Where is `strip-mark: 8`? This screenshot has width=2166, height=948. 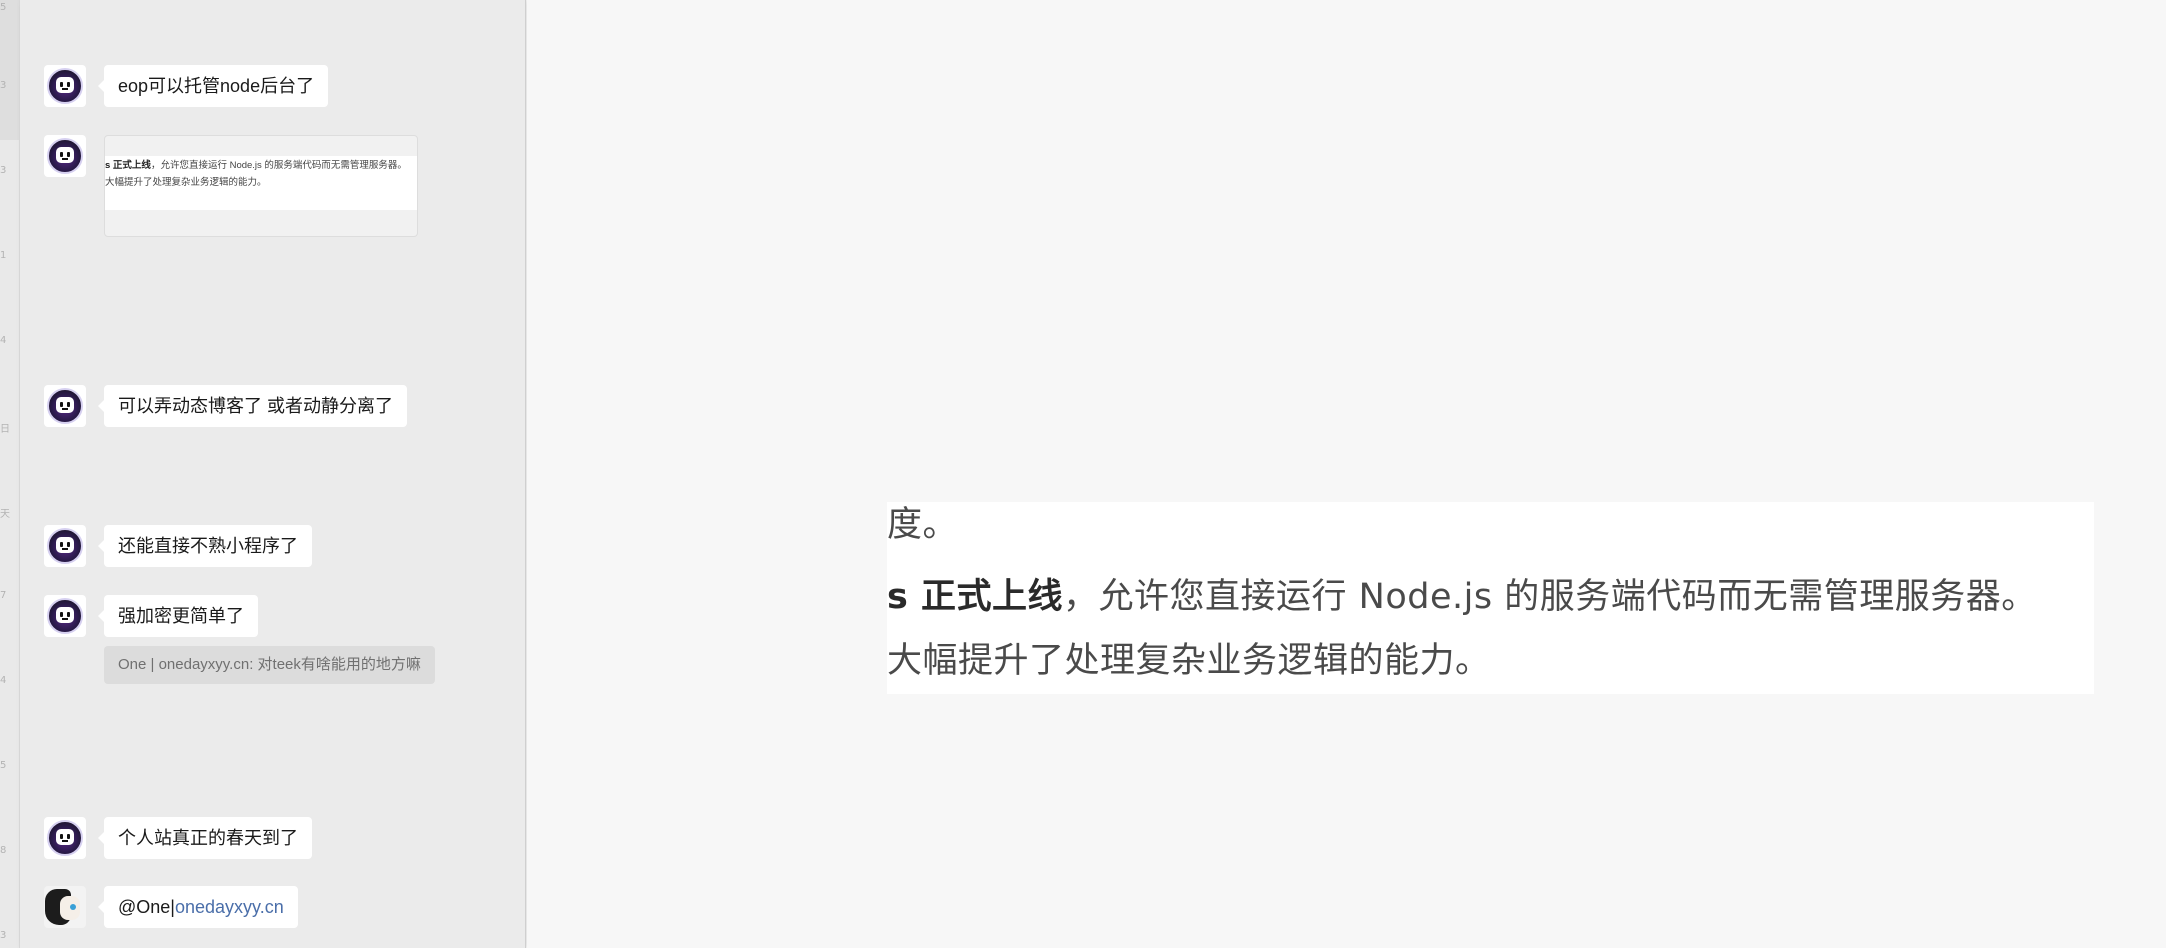 strip-mark: 8 is located at coordinates (3, 850).